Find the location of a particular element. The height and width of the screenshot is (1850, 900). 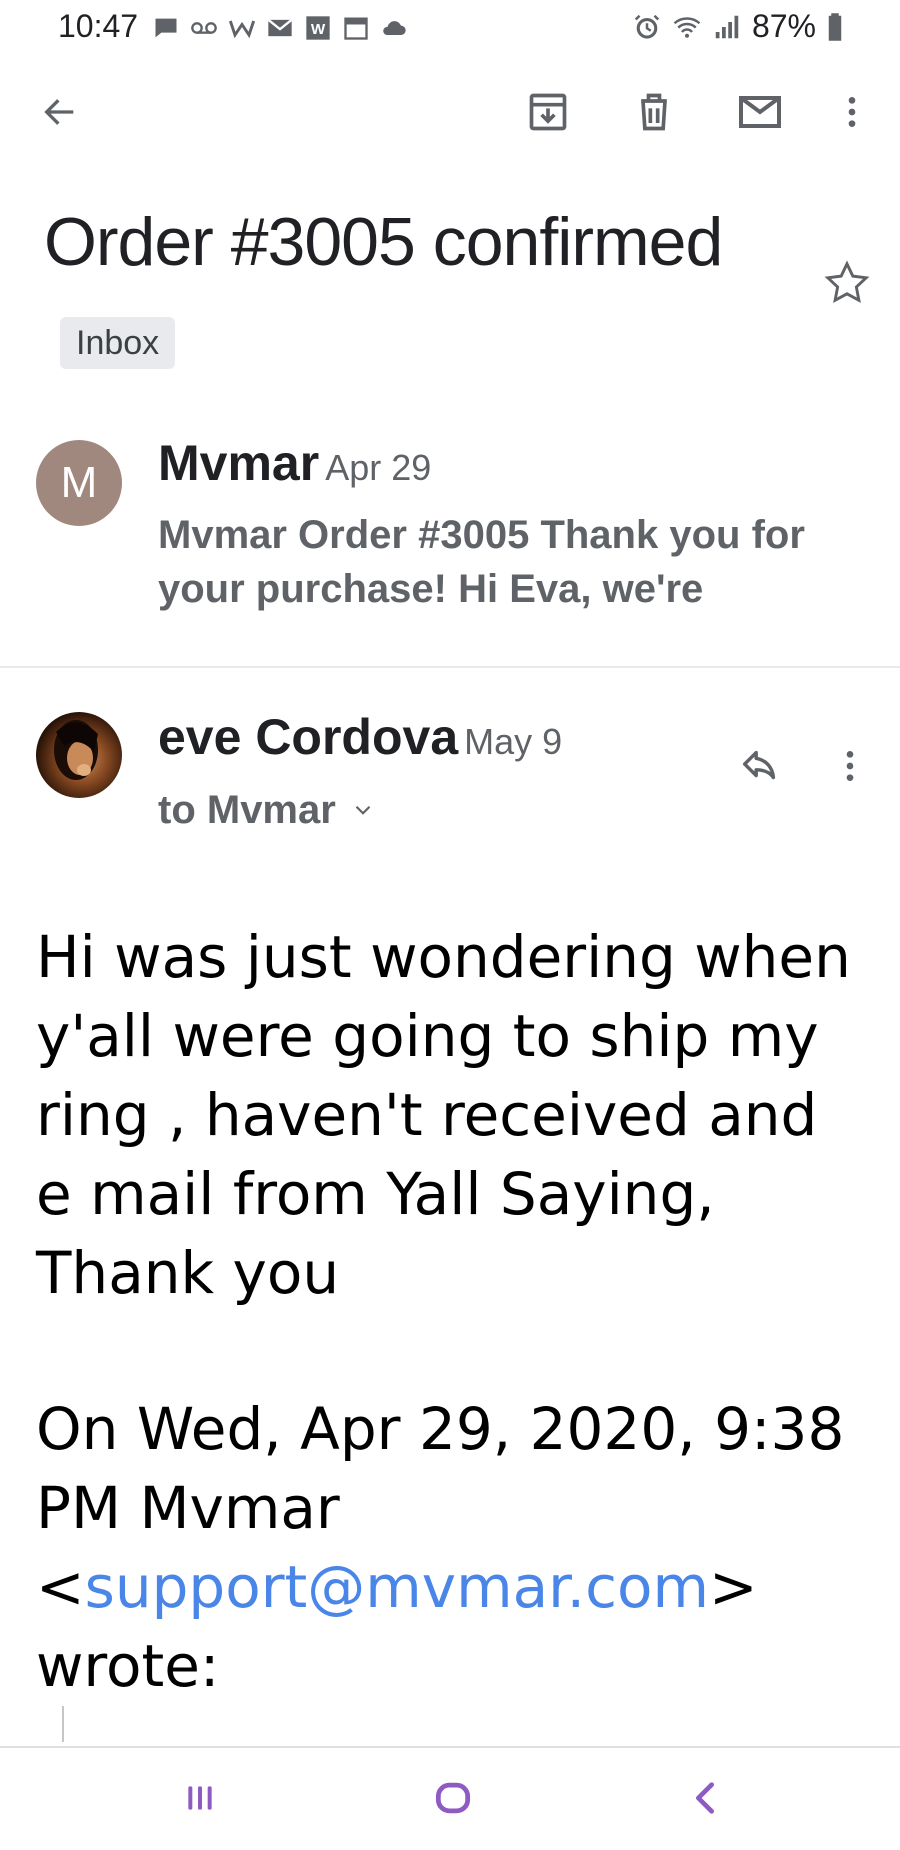

reply-button is located at coordinates (760, 768).